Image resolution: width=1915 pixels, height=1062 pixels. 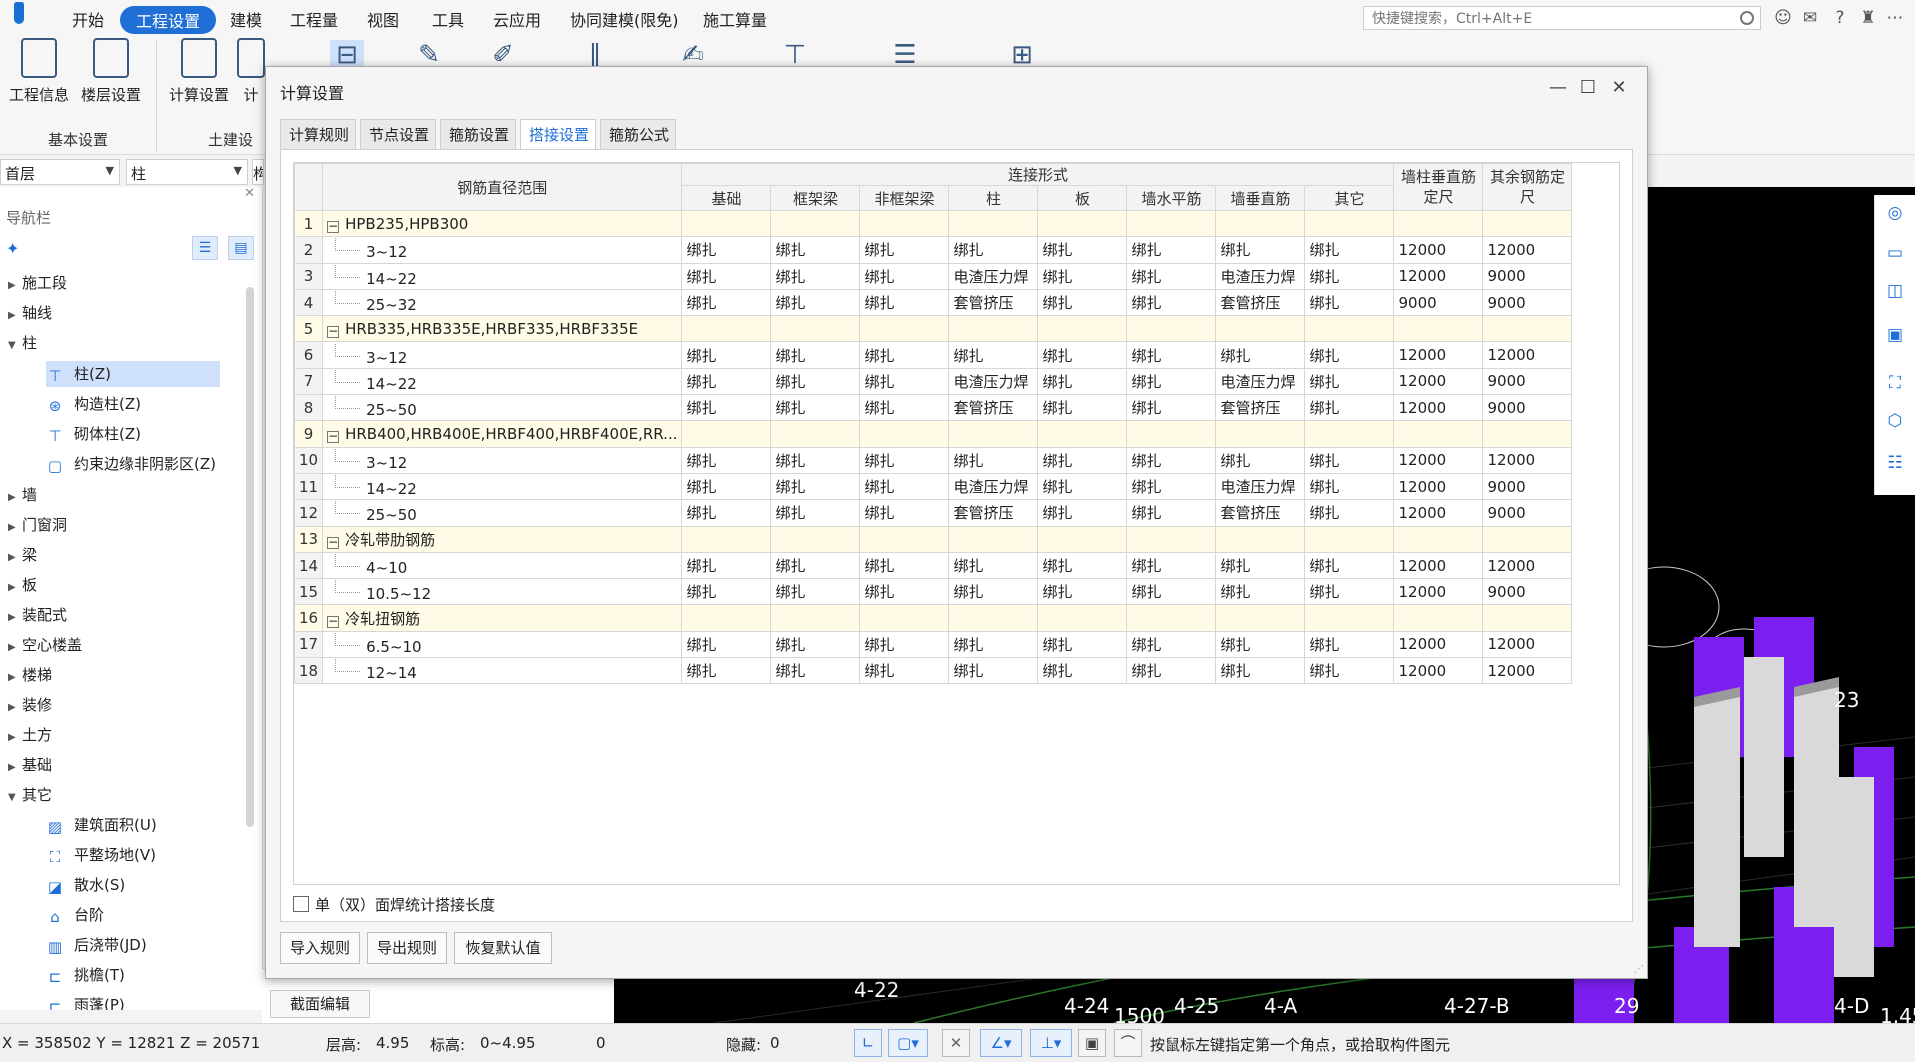 What do you see at coordinates (314, 19) in the screenshot?
I see `menu-quantity: 工程量` at bounding box center [314, 19].